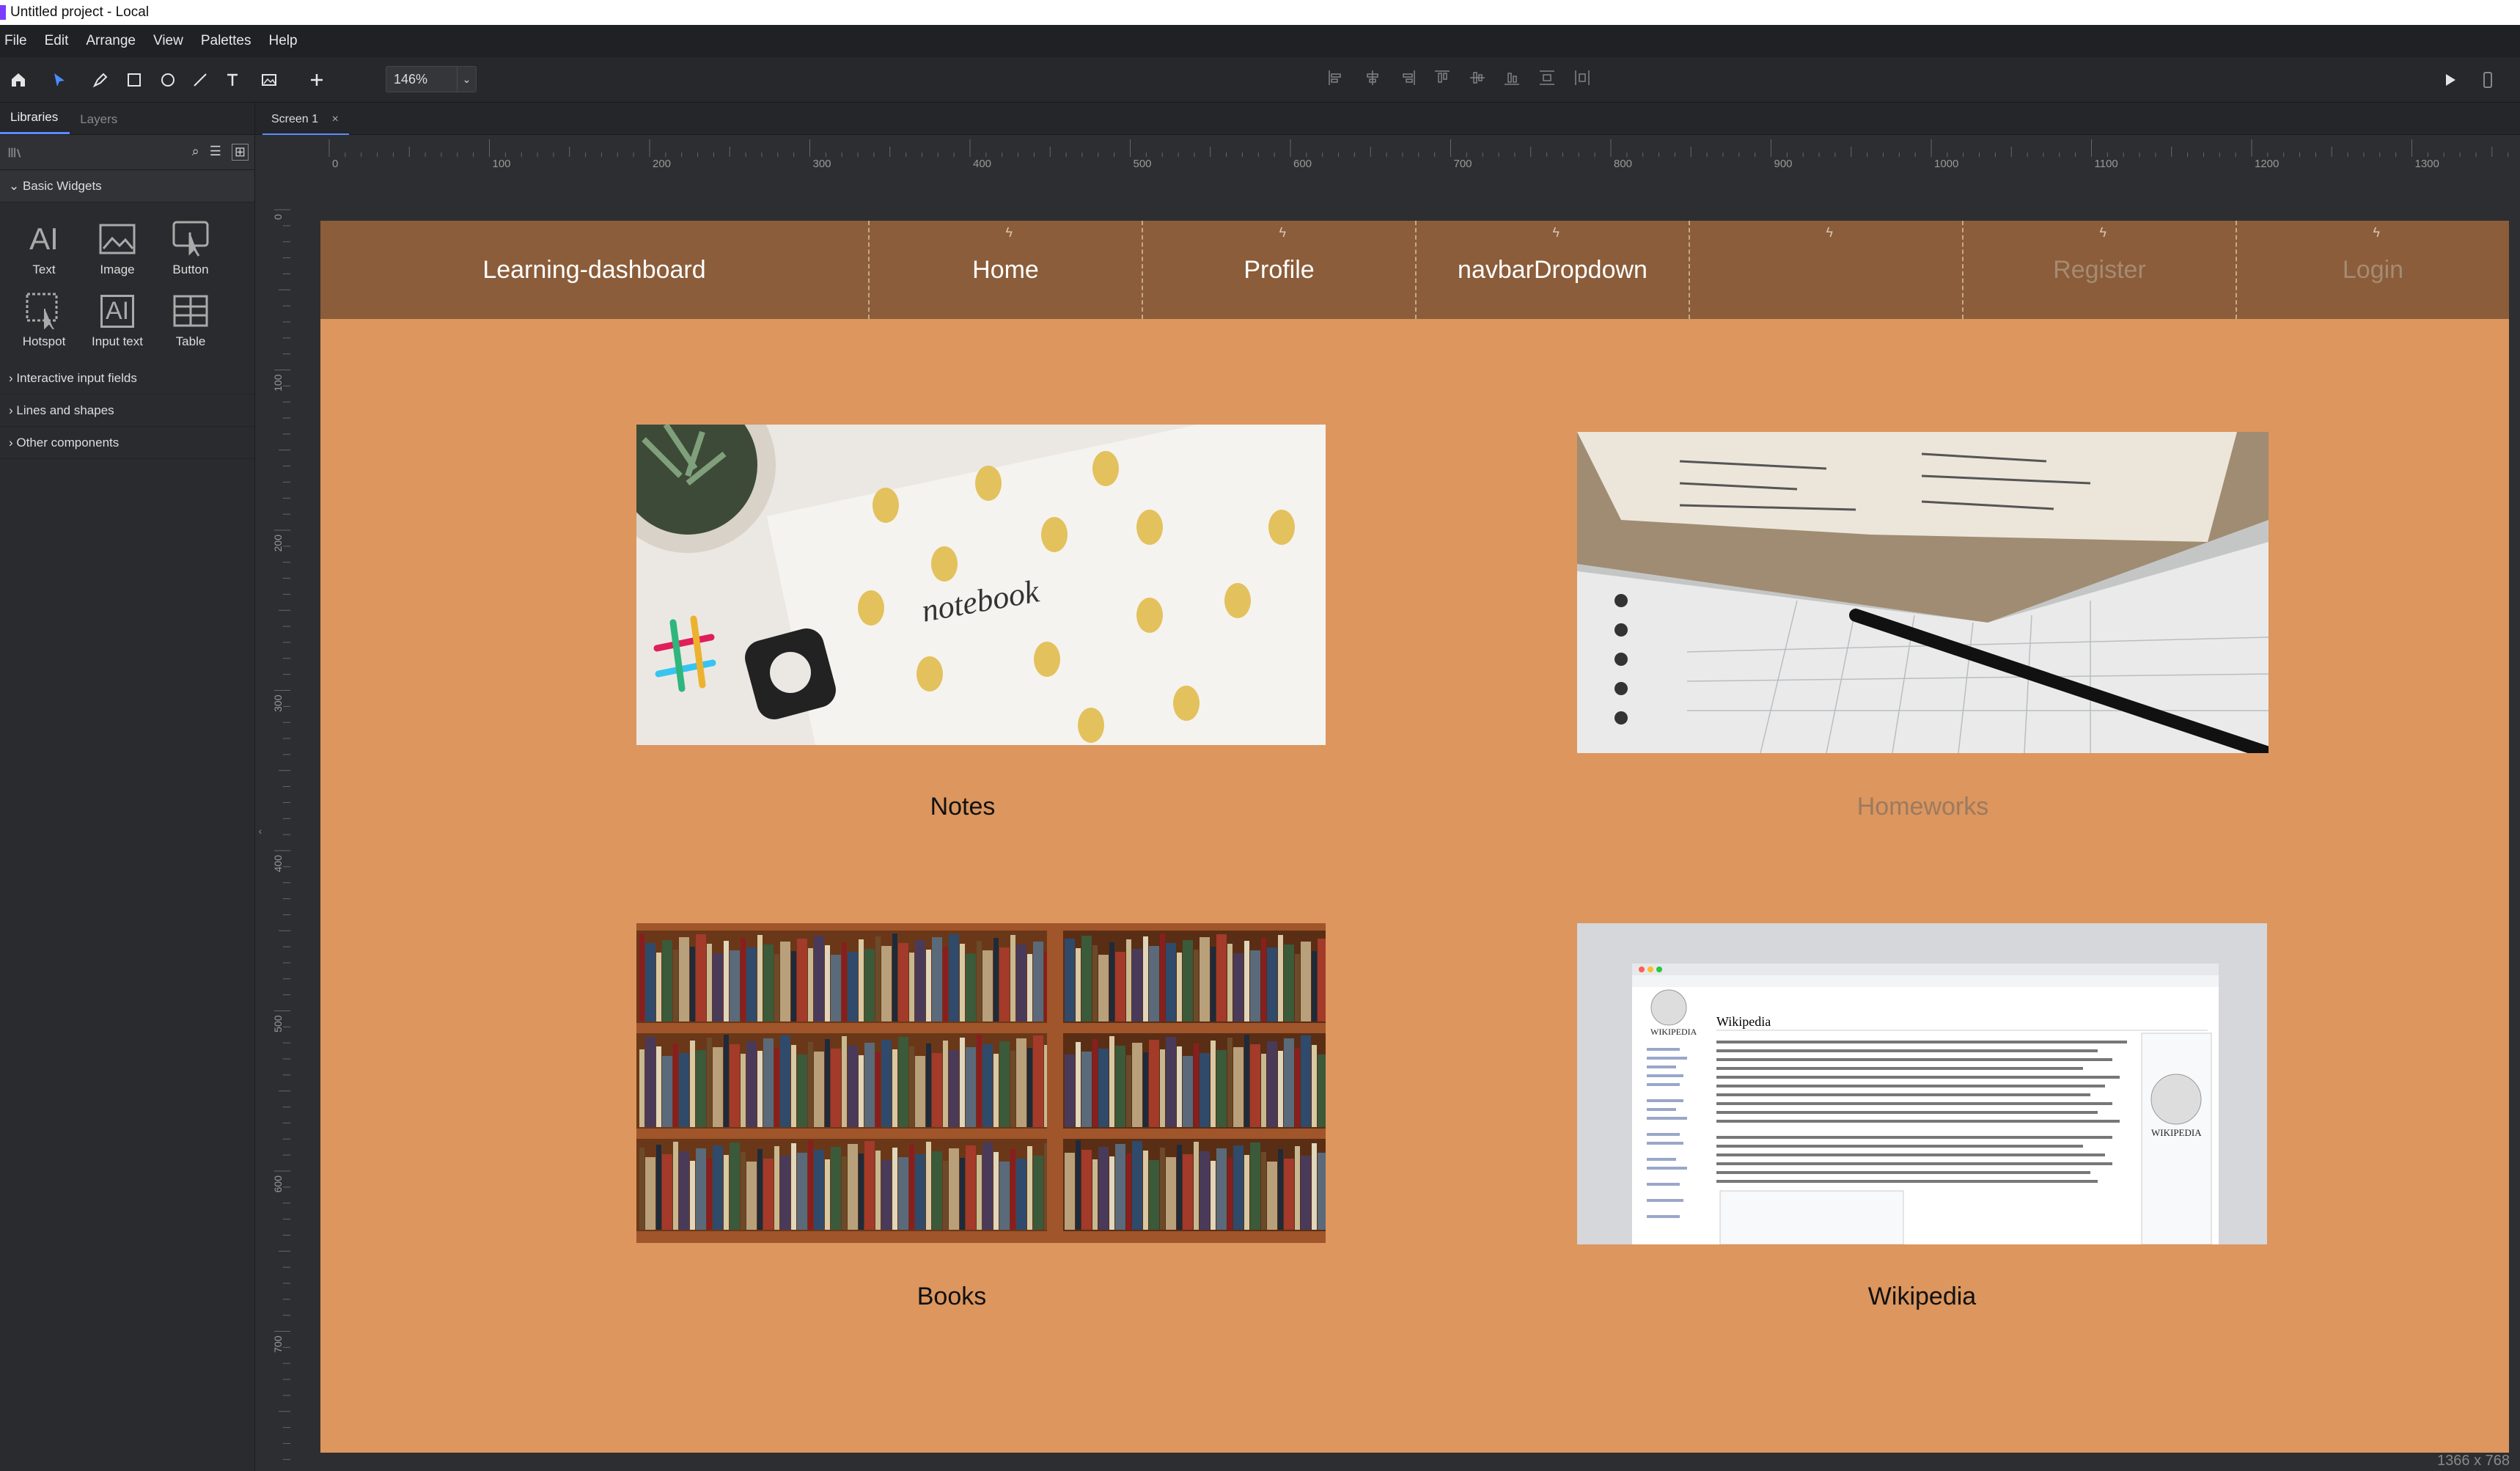 The width and height of the screenshot is (2520, 1471). I want to click on image-tool-icon, so click(269, 79).